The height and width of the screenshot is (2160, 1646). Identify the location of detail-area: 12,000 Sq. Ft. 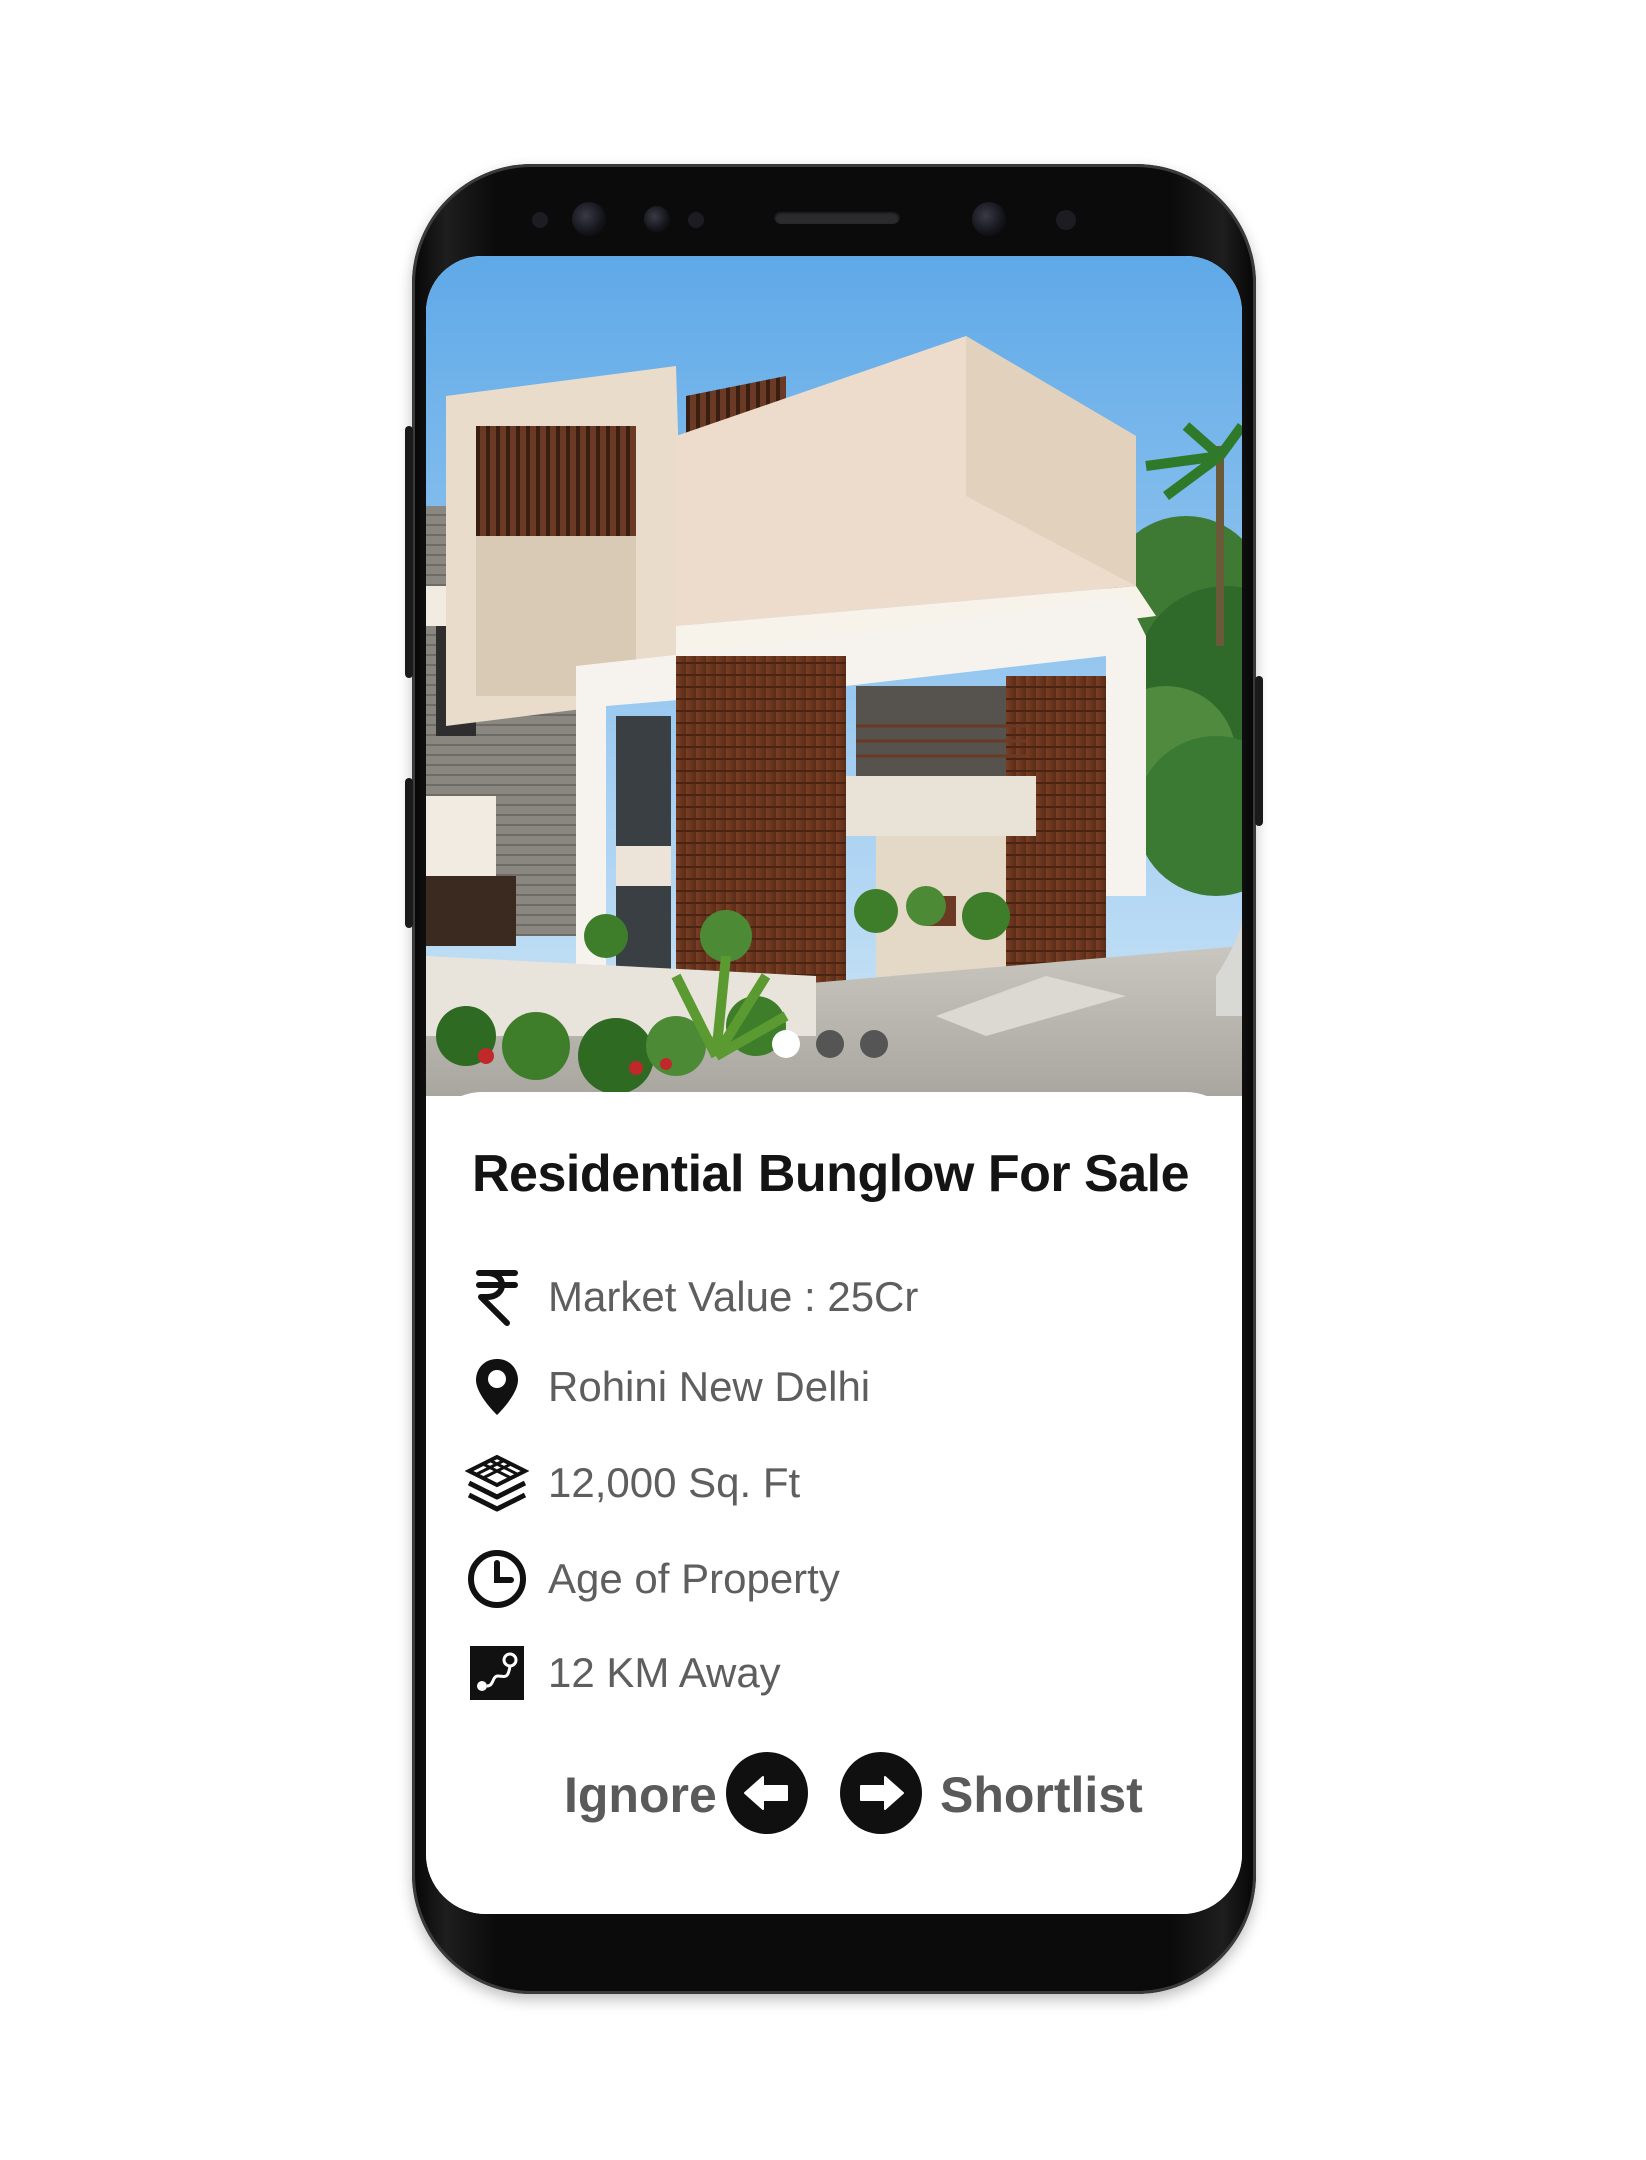
(631, 1483).